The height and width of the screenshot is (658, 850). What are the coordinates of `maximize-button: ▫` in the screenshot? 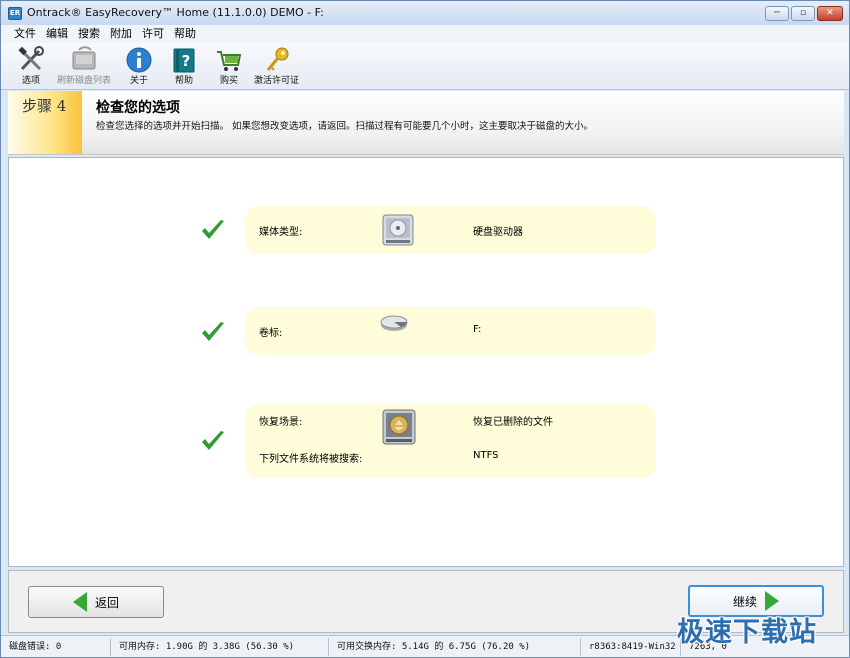 It's located at (803, 13).